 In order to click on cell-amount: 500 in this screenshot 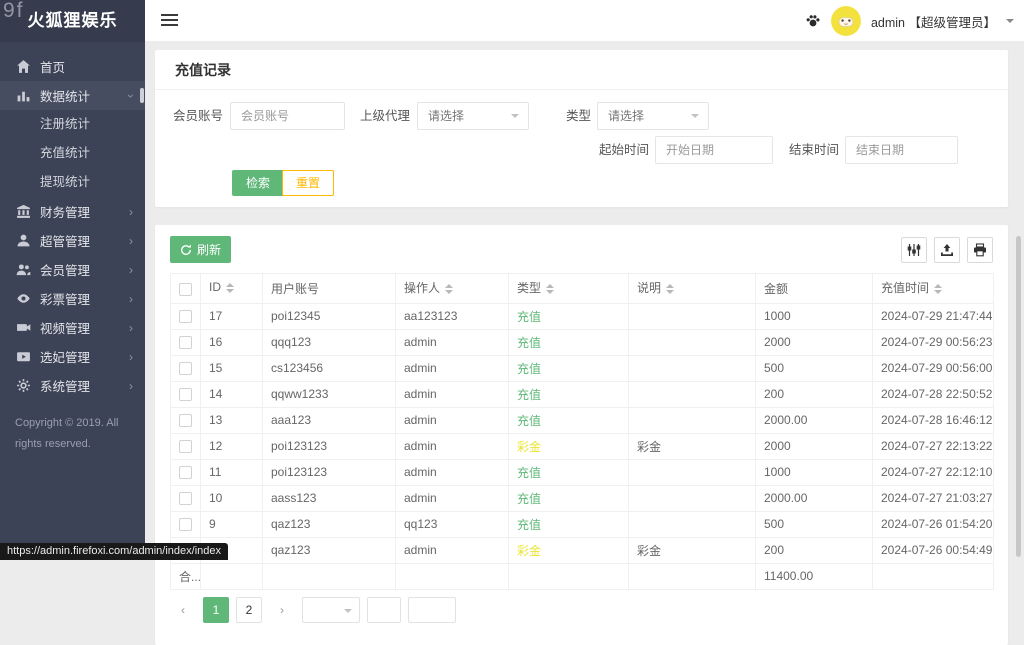, I will do `click(814, 368)`.